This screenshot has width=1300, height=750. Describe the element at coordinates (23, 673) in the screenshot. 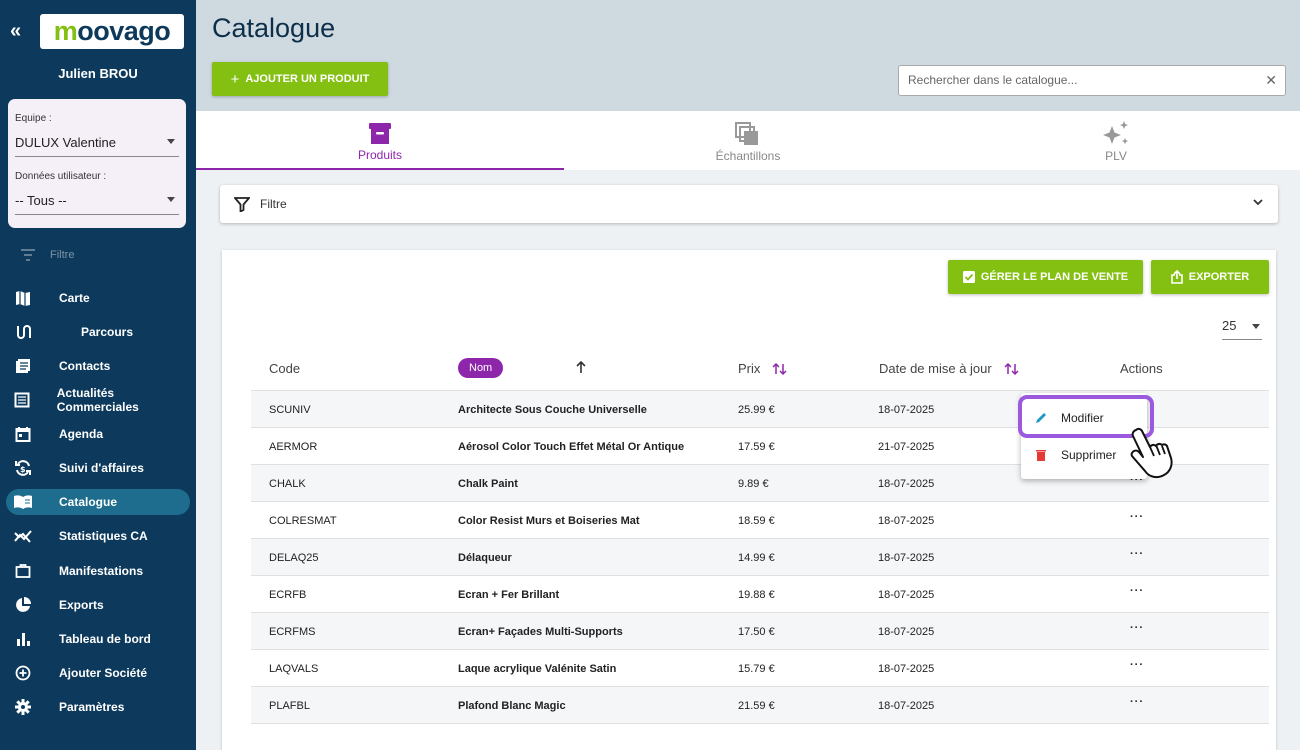

I see `add-circle-icon` at that location.